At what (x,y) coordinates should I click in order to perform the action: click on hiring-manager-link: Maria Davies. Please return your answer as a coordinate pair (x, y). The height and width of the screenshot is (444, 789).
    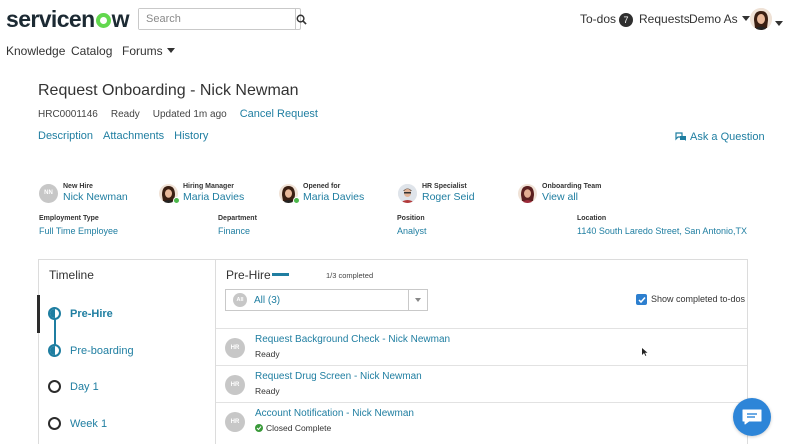
    Looking at the image, I should click on (213, 197).